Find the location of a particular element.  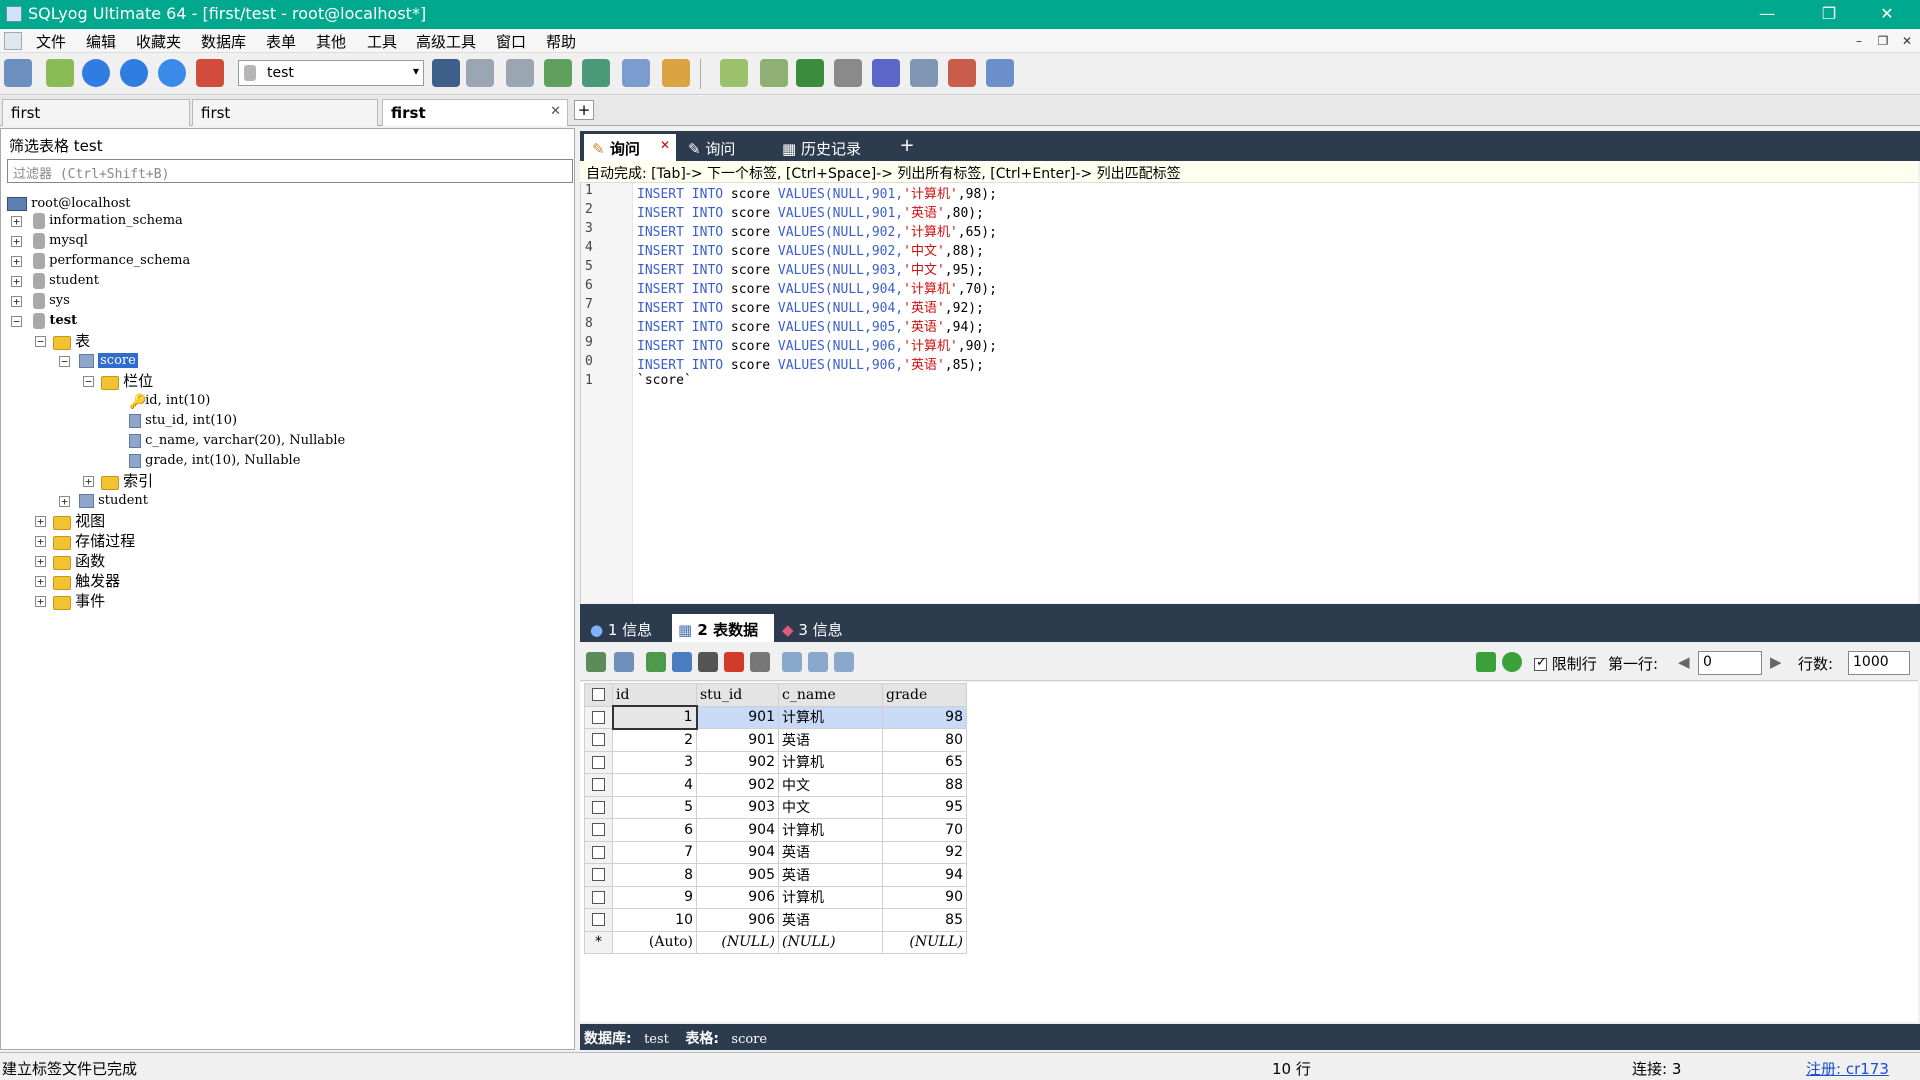

new-row: * (Auto) (NULL) (NULL) (NULL) is located at coordinates (775, 942).